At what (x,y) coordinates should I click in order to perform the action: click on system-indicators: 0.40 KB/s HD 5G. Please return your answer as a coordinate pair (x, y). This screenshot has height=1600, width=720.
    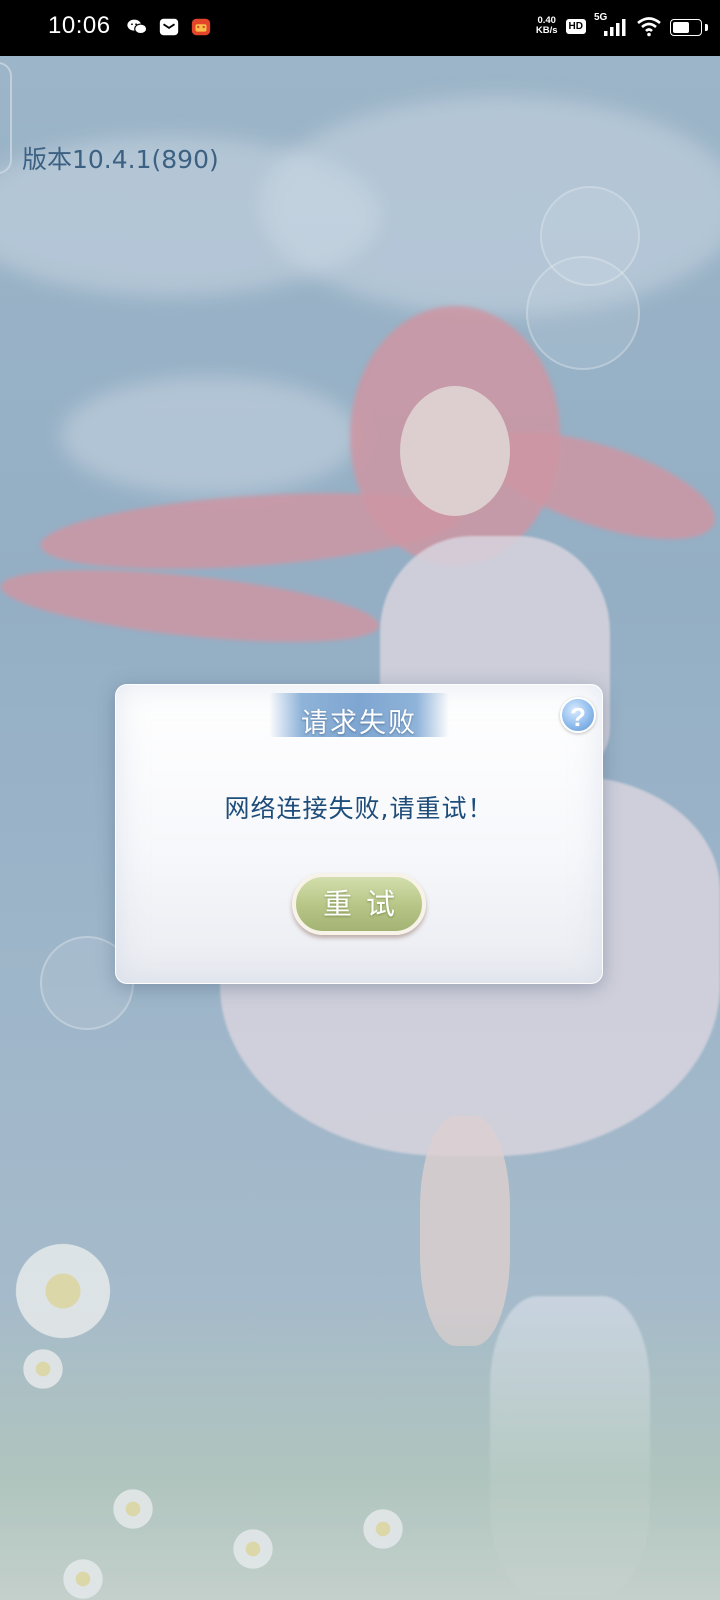
    Looking at the image, I should click on (599, 25).